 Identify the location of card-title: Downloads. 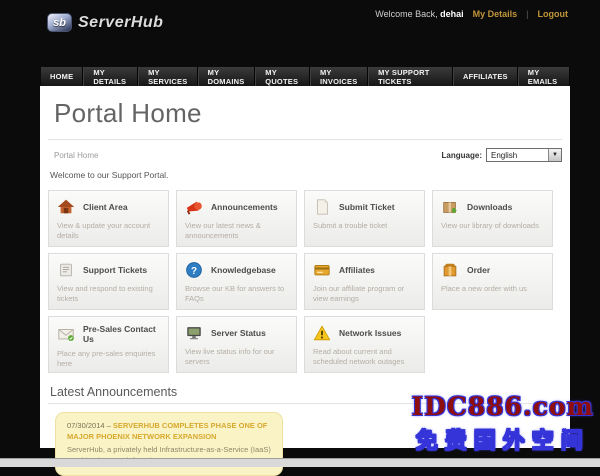
(490, 207).